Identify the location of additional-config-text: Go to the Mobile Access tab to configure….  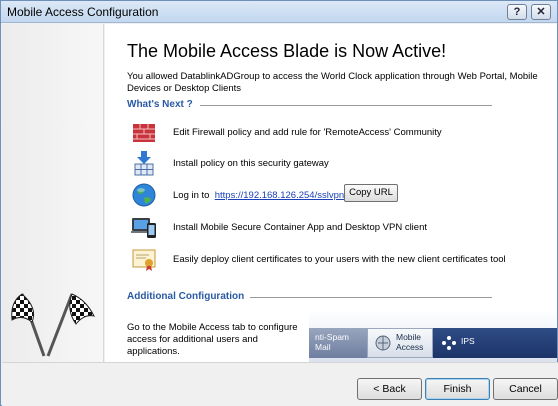
(212, 339).